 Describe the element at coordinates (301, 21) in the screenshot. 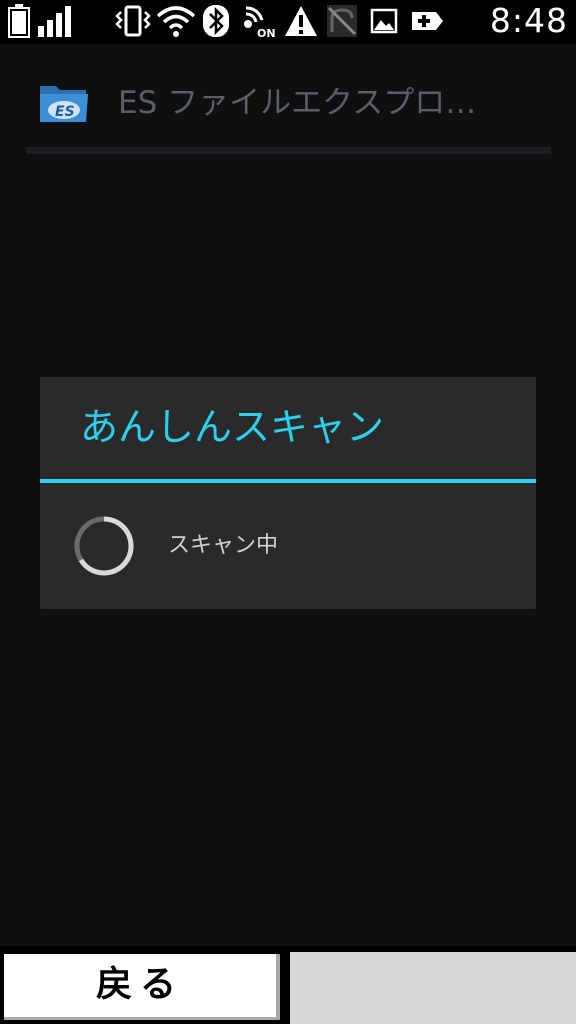

I see `warning-icon` at that location.